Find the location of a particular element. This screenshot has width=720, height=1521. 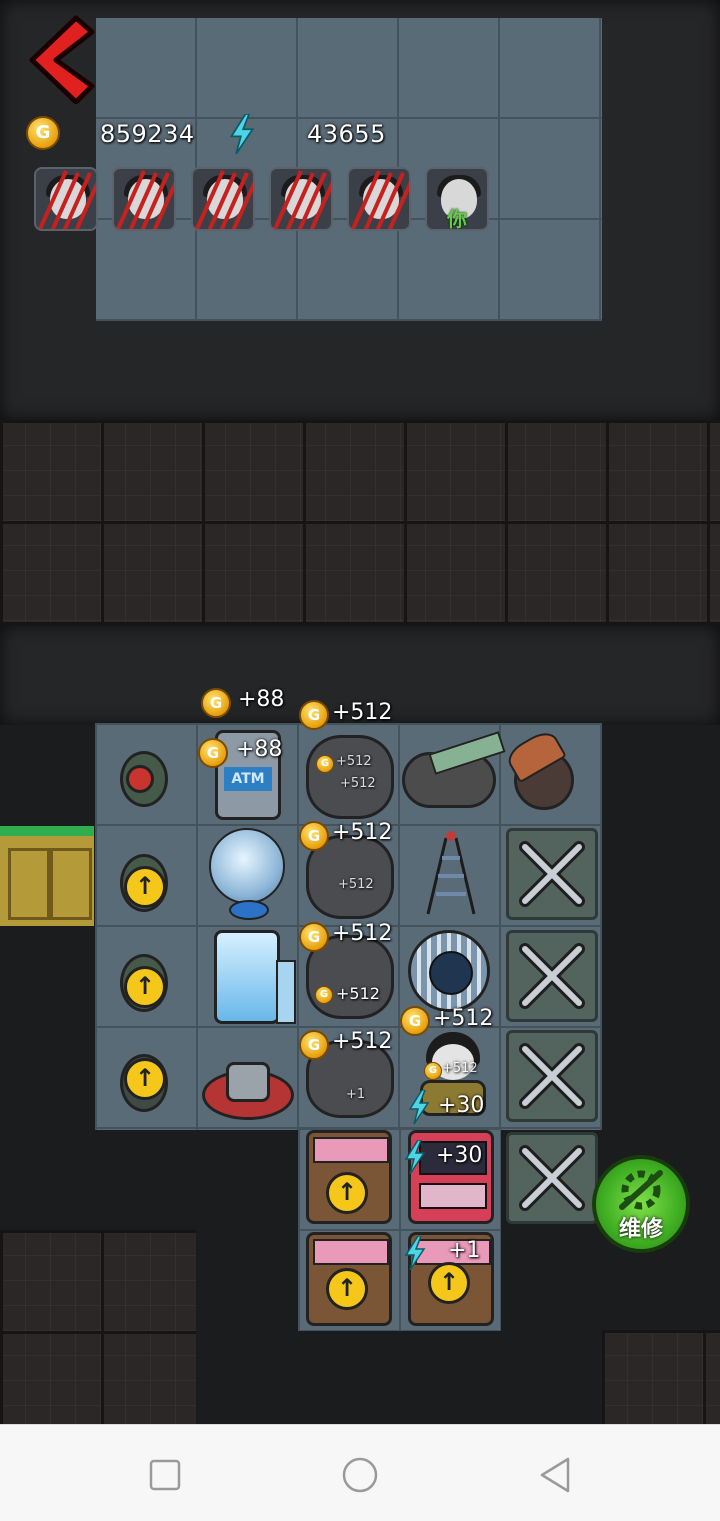

ladder-icon is located at coordinates (451, 873).